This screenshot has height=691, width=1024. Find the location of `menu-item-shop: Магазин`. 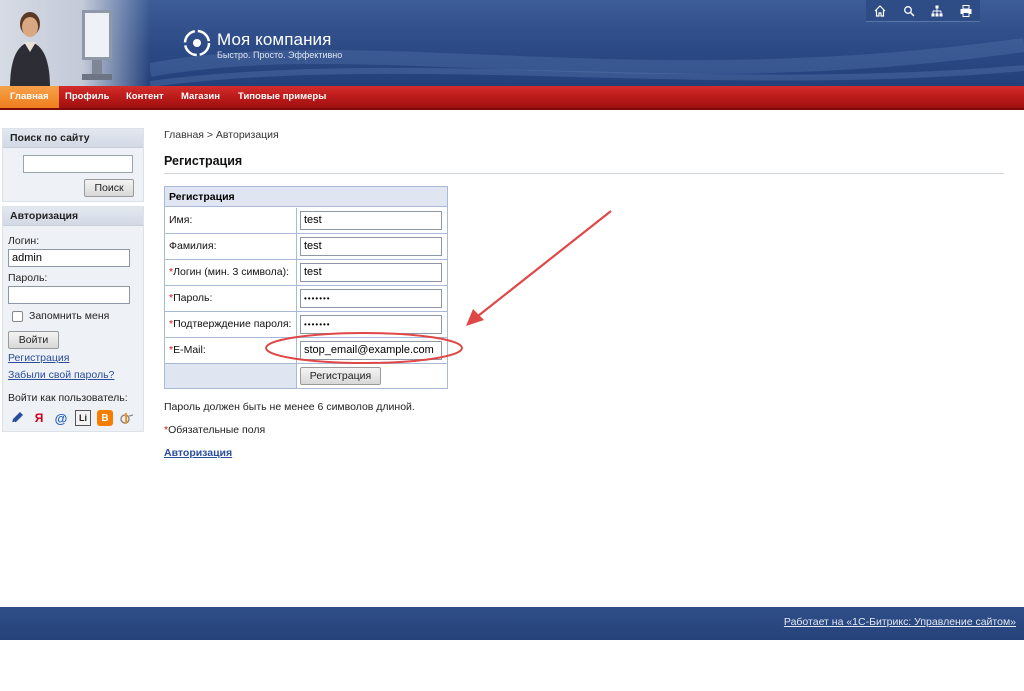

menu-item-shop: Магазин is located at coordinates (200, 97).